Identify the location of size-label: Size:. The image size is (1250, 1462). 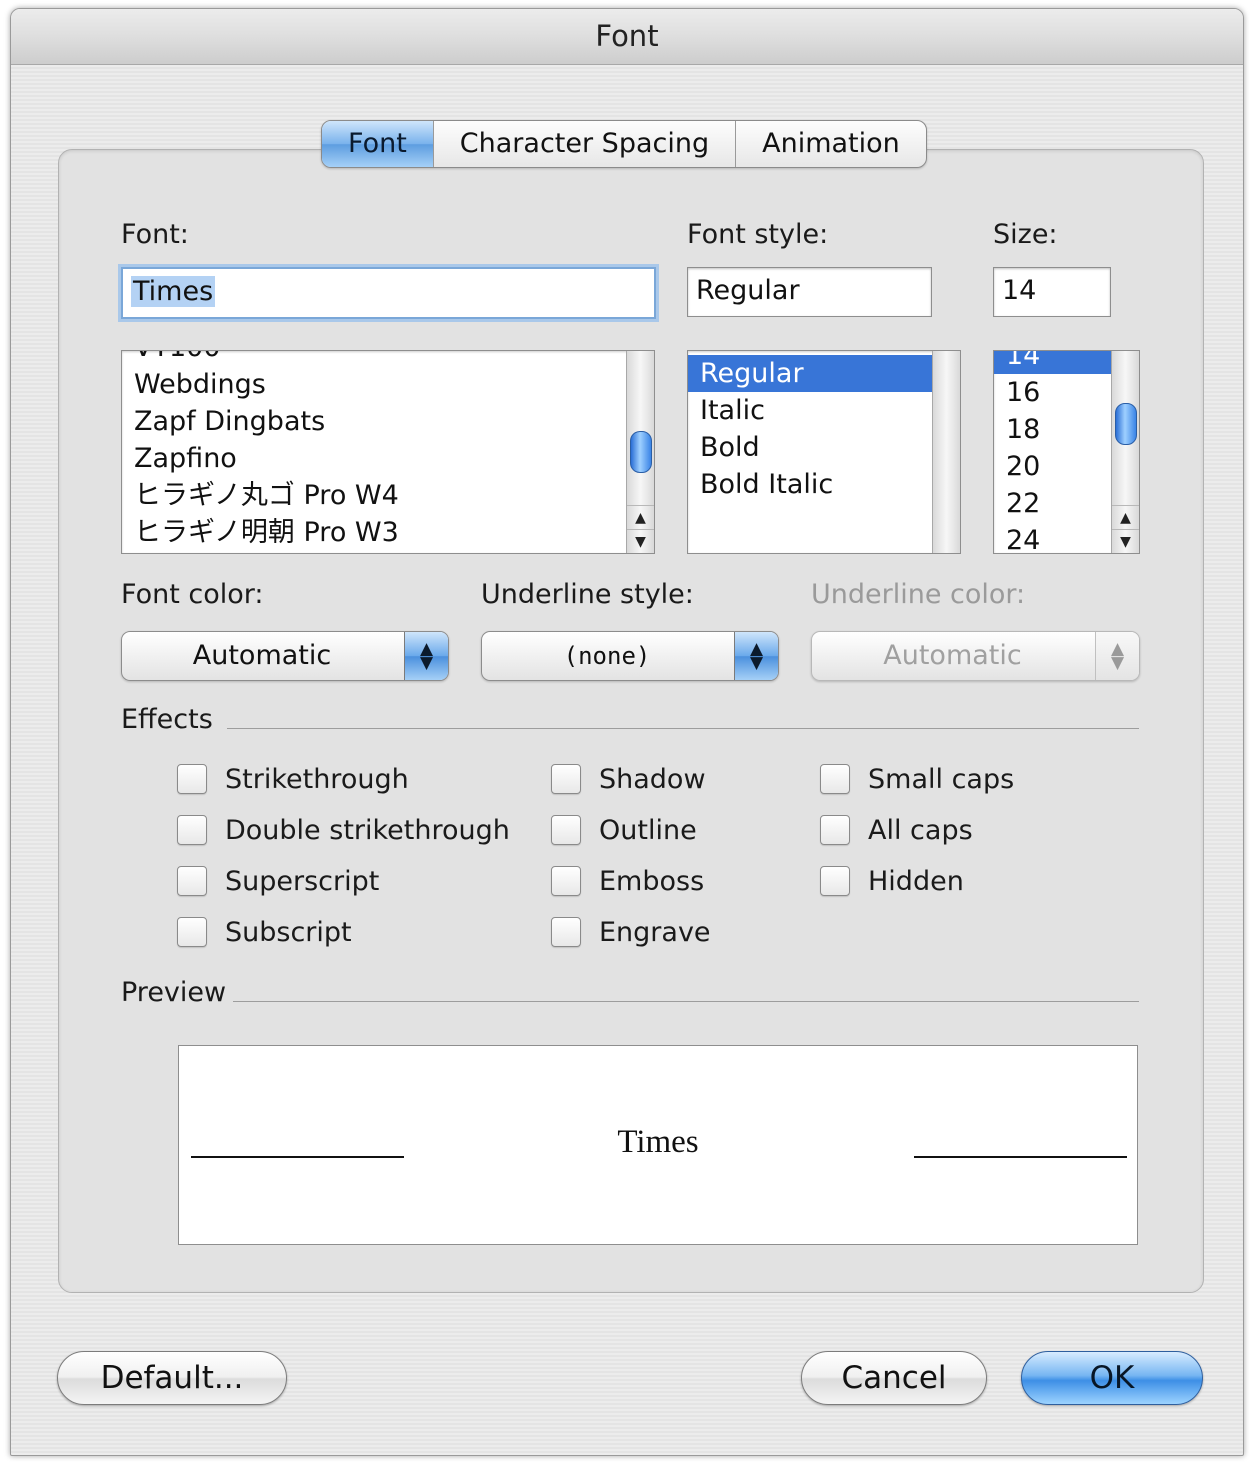
(1025, 234).